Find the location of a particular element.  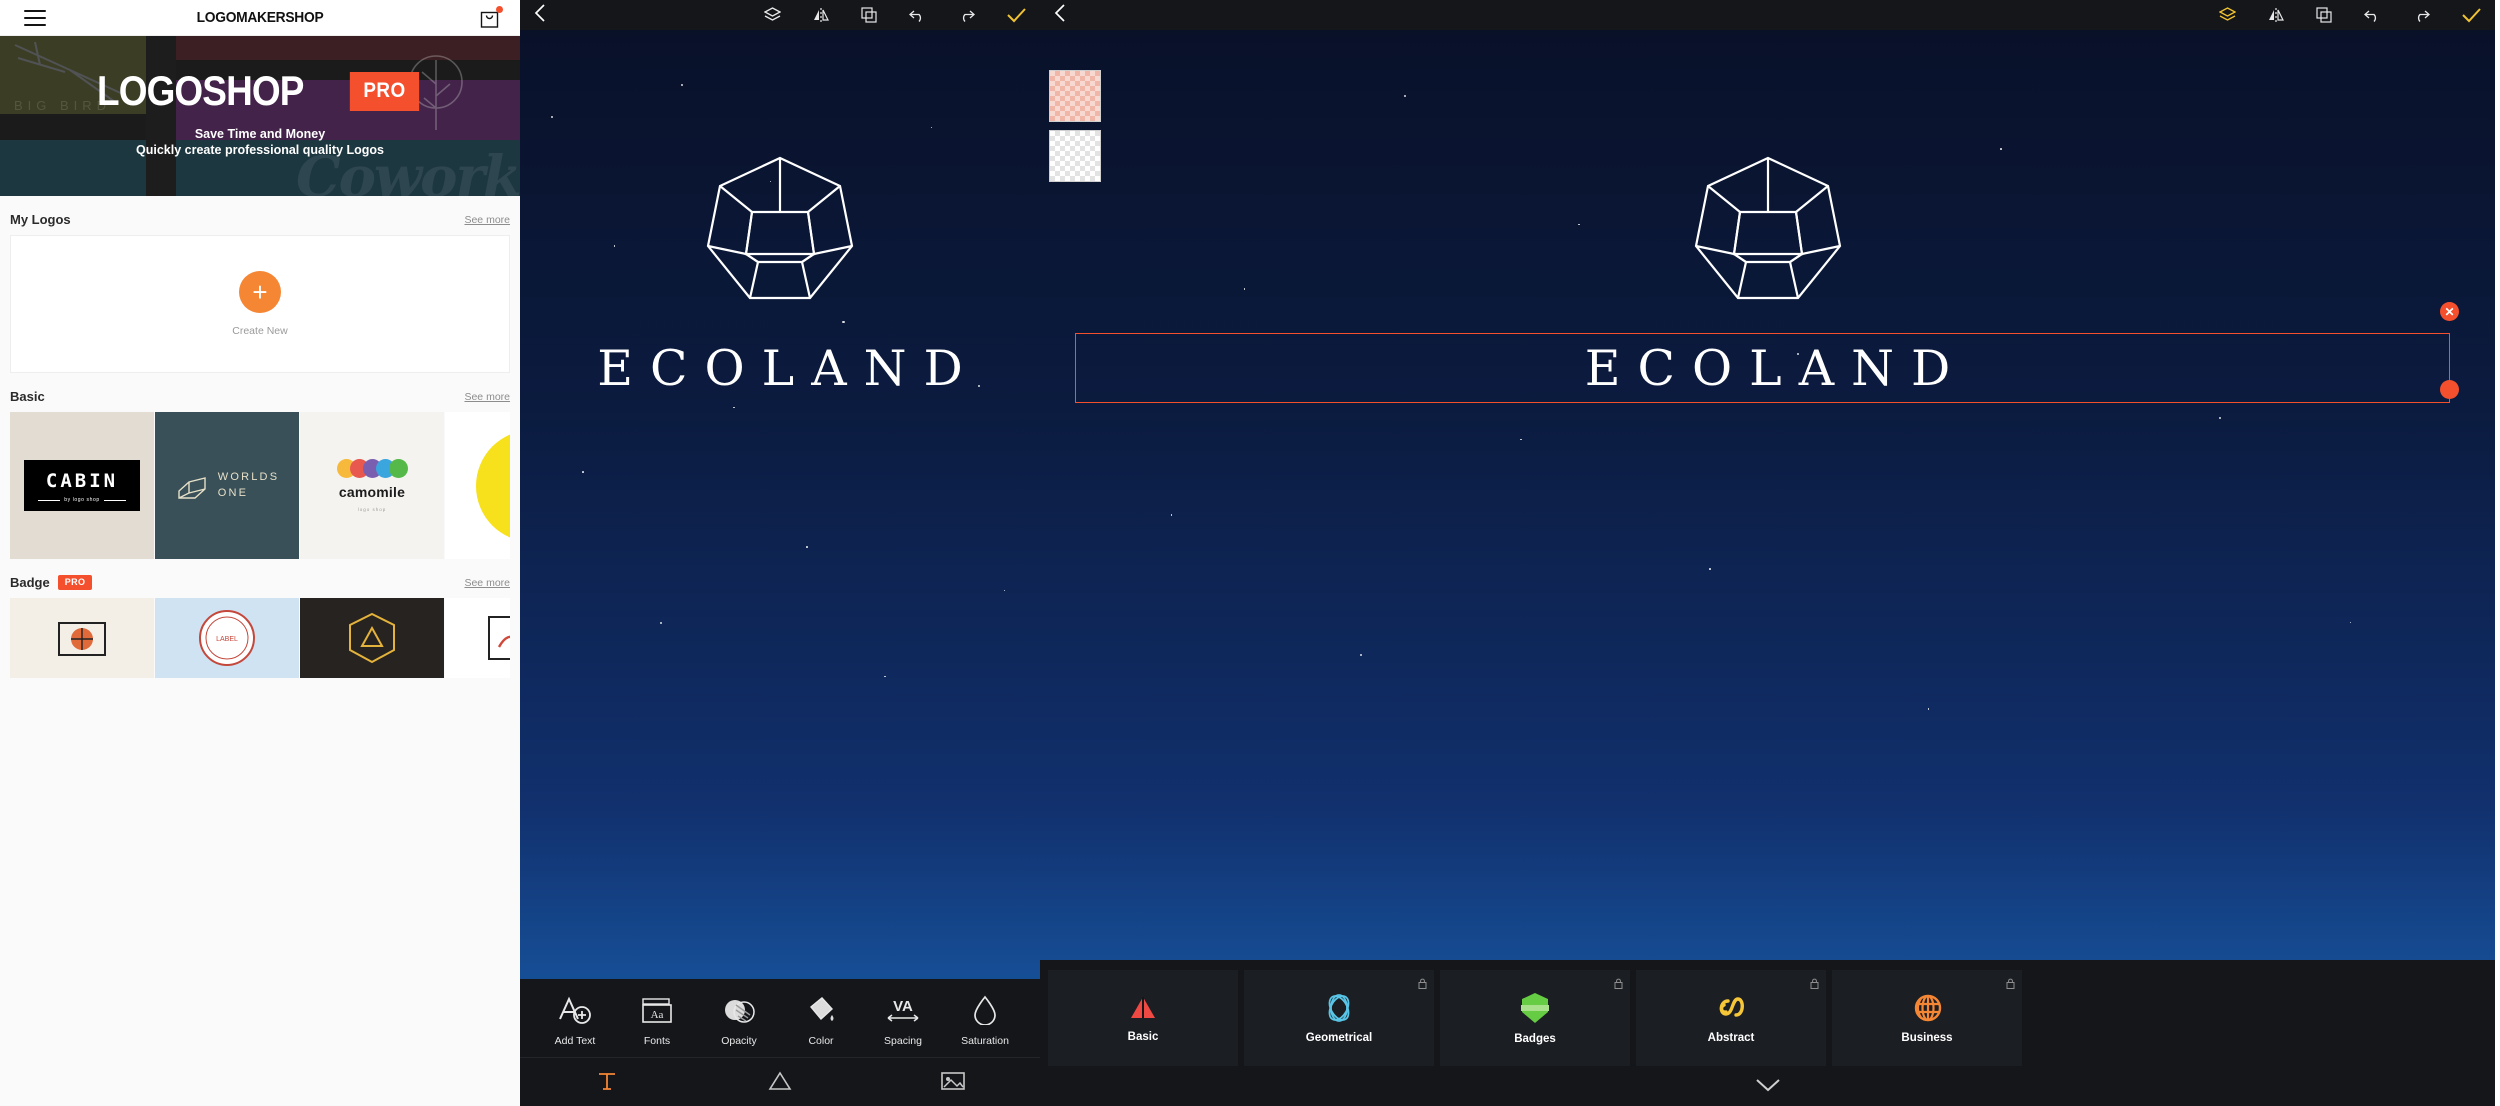

create-new-card: + Create New is located at coordinates (260, 304).